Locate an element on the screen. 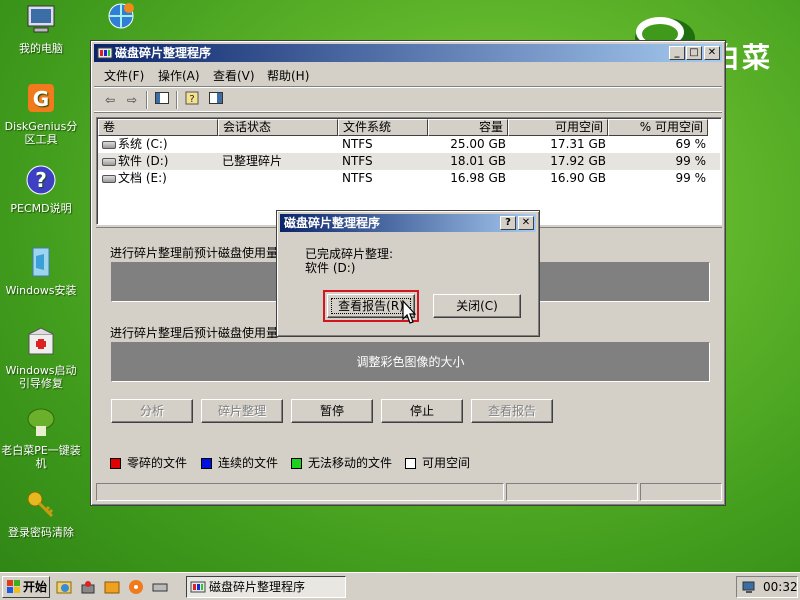  column-file-system: 文件系统 is located at coordinates (383, 127).